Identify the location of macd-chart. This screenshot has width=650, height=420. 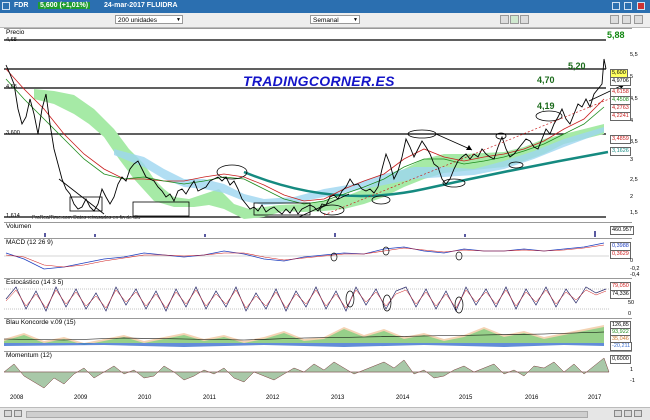
(306, 256).